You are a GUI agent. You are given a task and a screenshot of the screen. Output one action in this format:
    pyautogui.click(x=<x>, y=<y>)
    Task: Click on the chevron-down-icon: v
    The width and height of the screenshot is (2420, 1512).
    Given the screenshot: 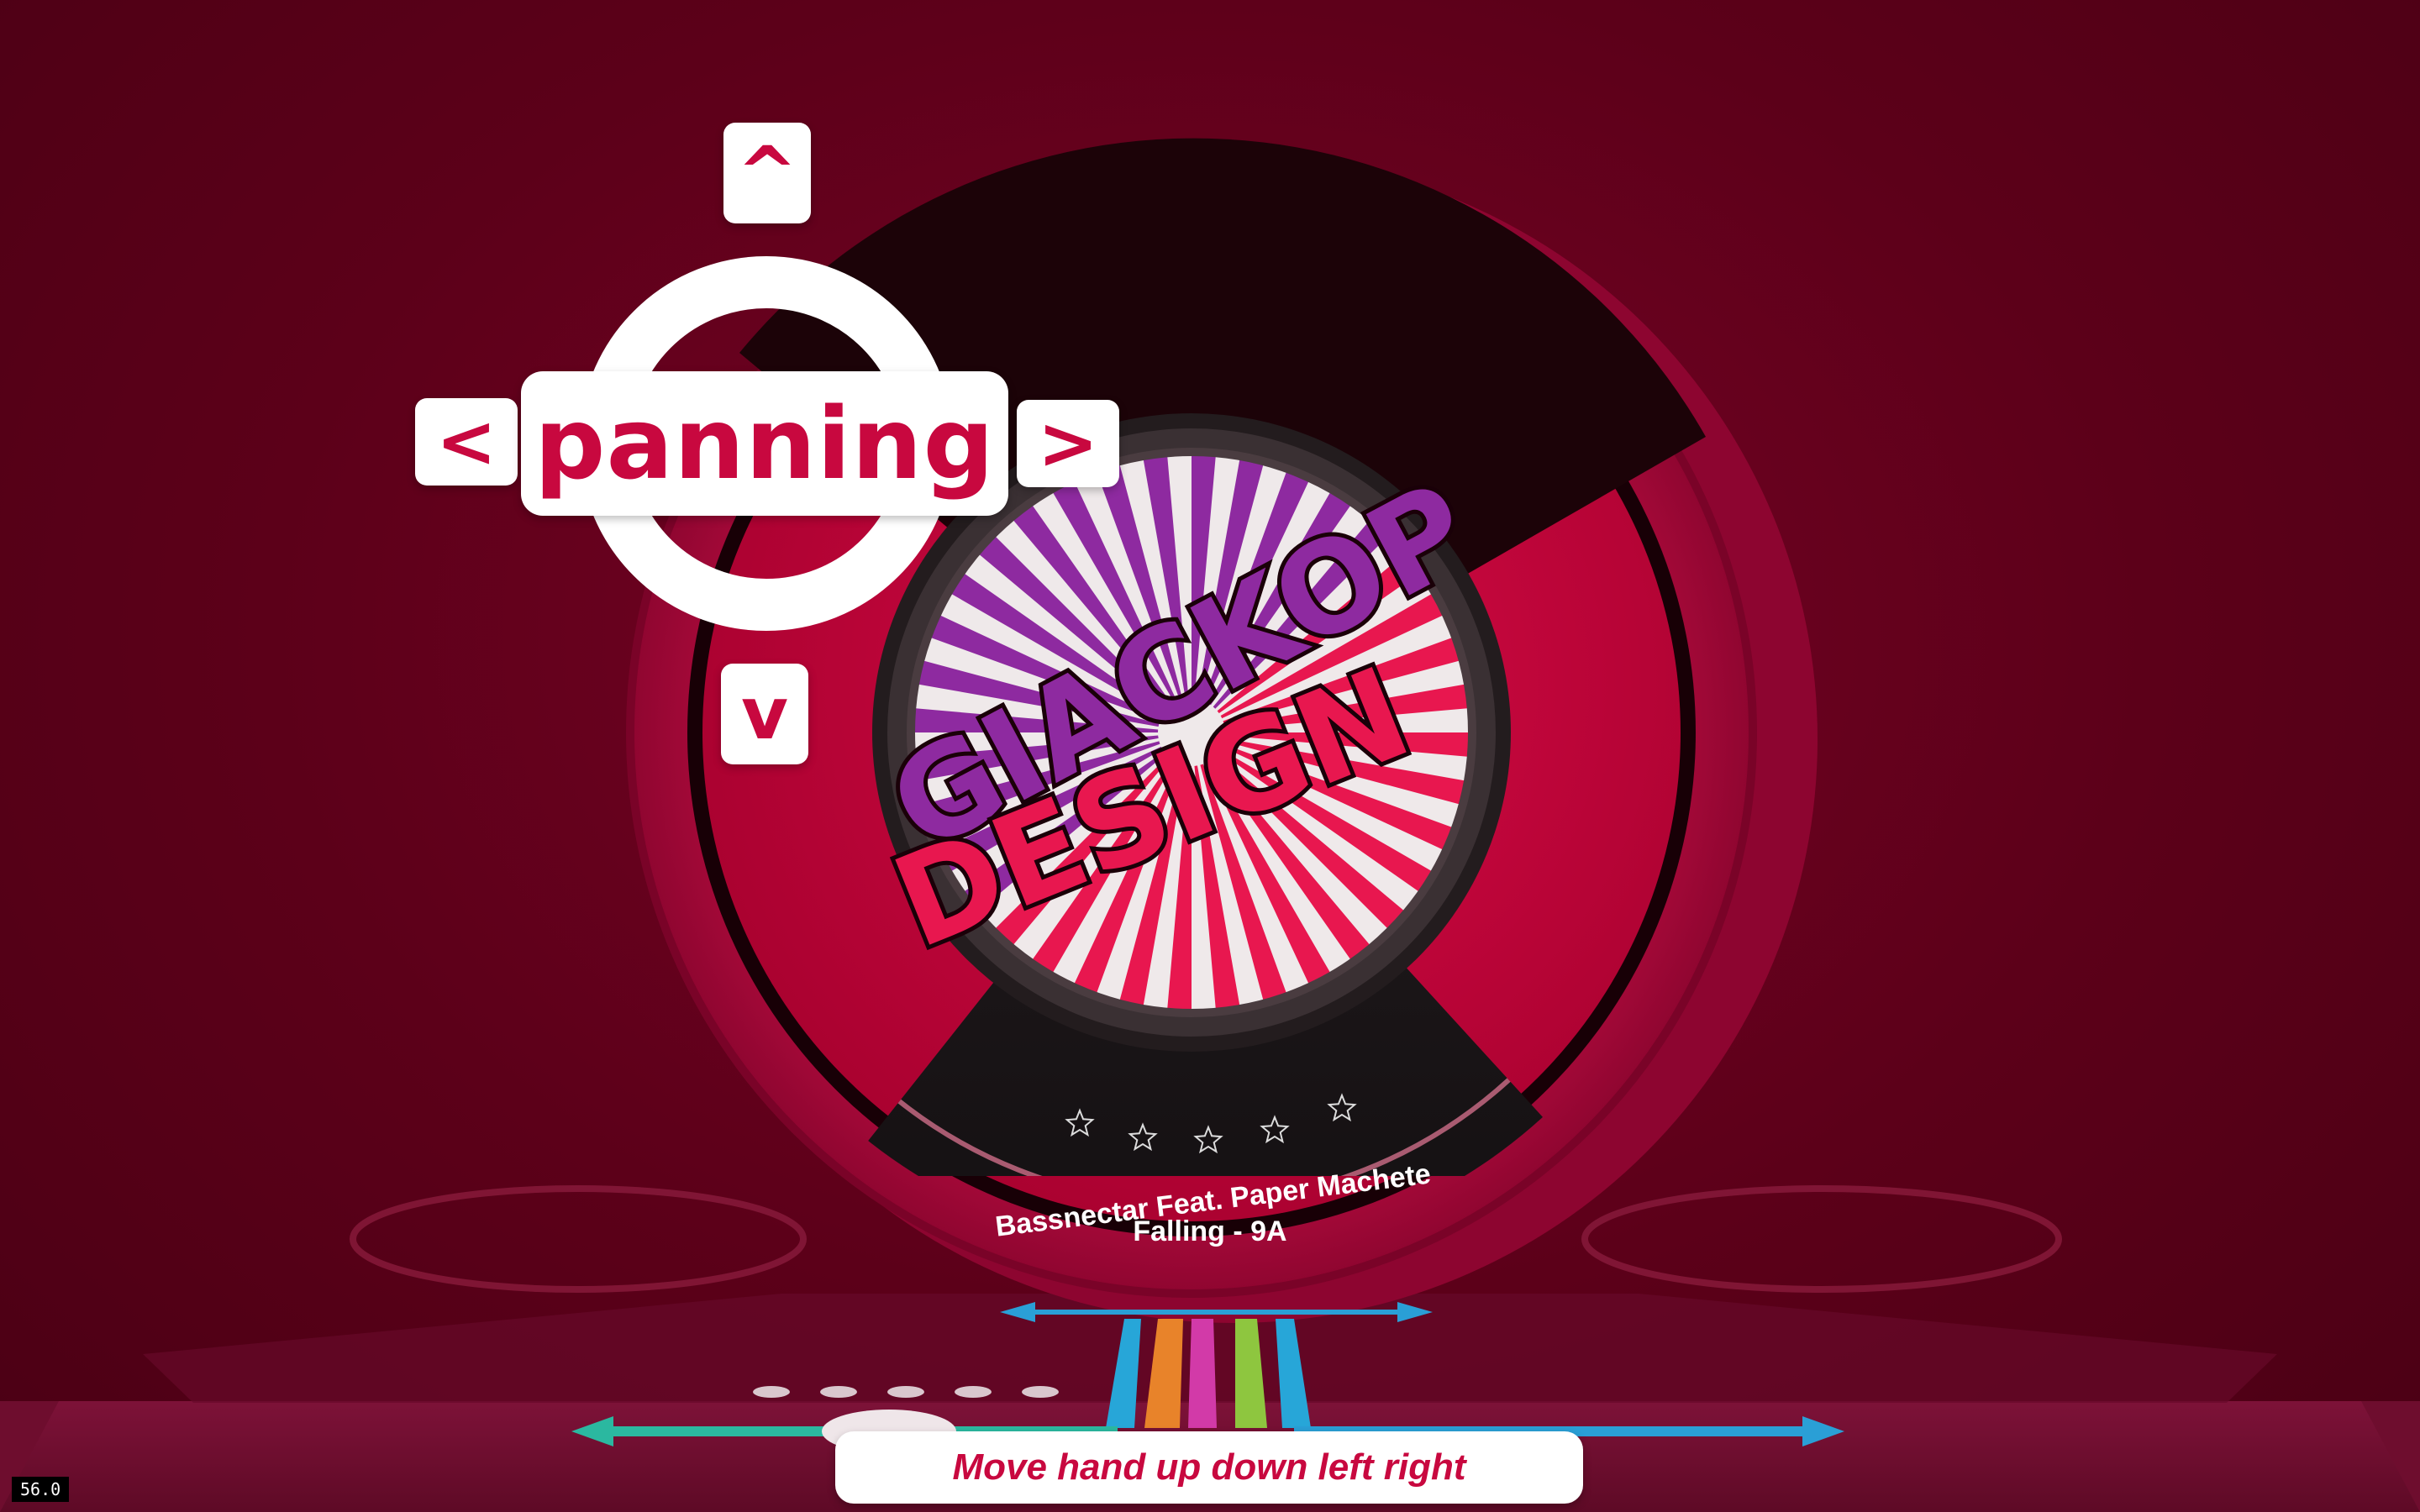 What is the action you would take?
    pyautogui.click(x=764, y=714)
    